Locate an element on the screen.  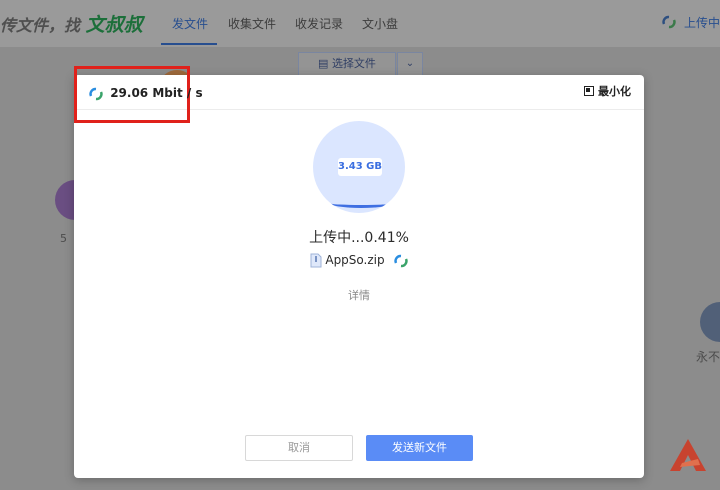
upload-speed-value: 29.06 Mbit / s is located at coordinates (156, 93).